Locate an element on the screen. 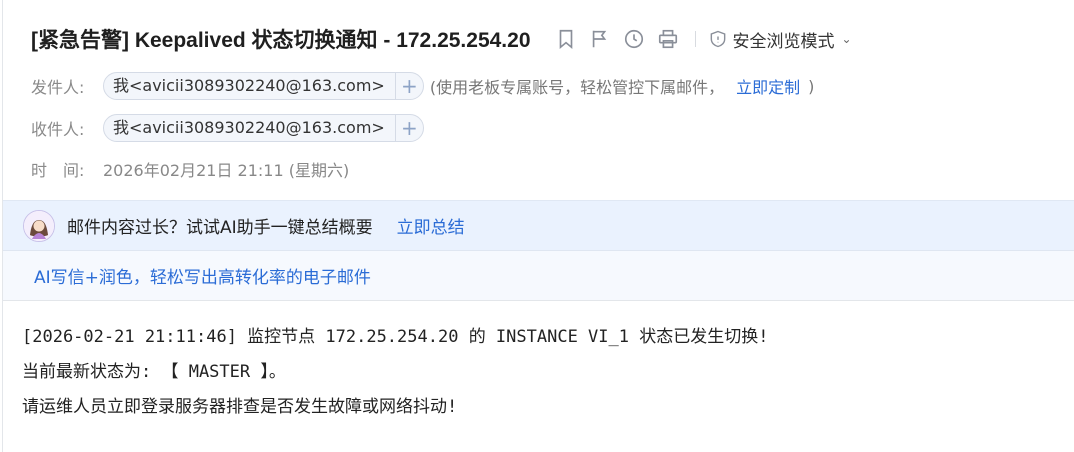  safe-mode-label: 安全浏览模式 is located at coordinates (783, 41).